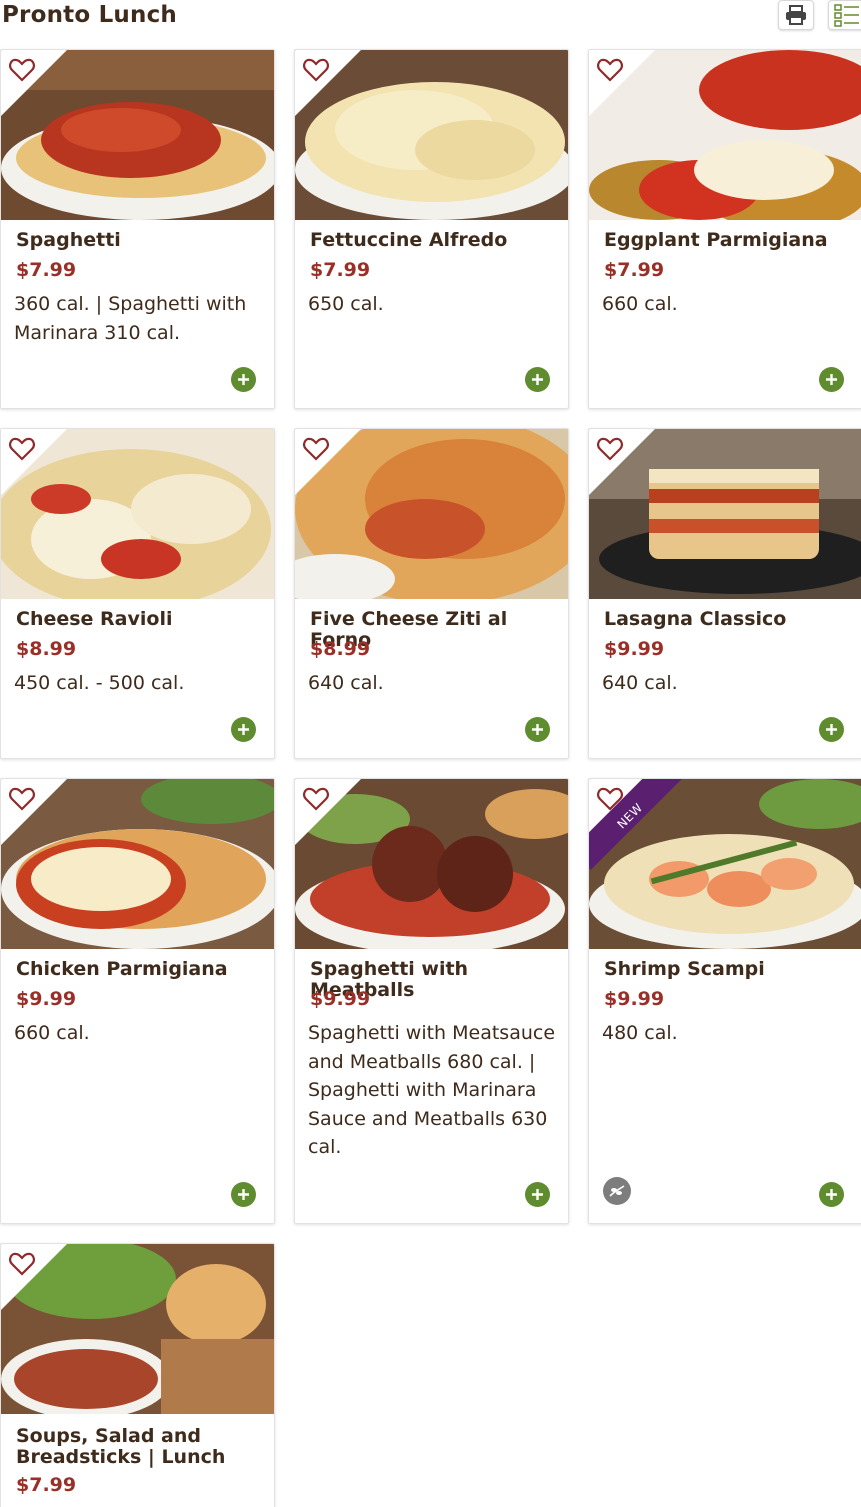  Describe the element at coordinates (89, 15) in the screenshot. I see `page-title: Pronto Lunch` at that location.